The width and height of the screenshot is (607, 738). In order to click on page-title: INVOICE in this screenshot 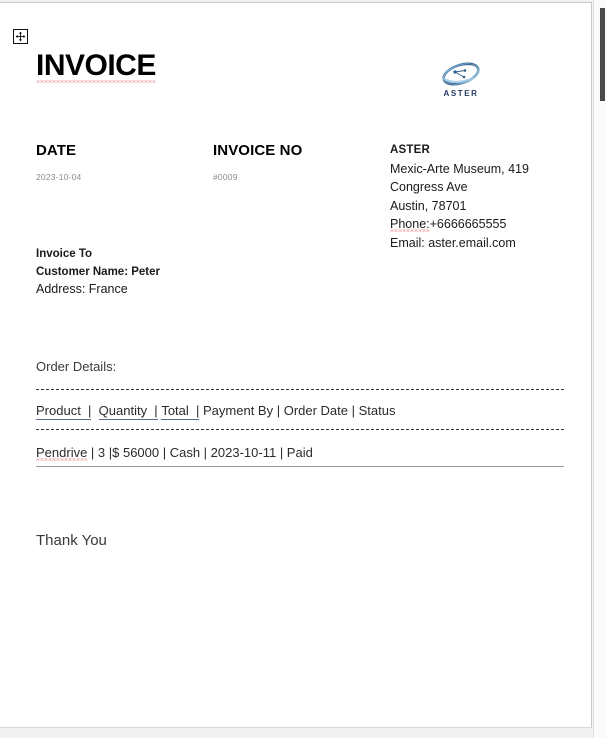, I will do `click(96, 65)`.